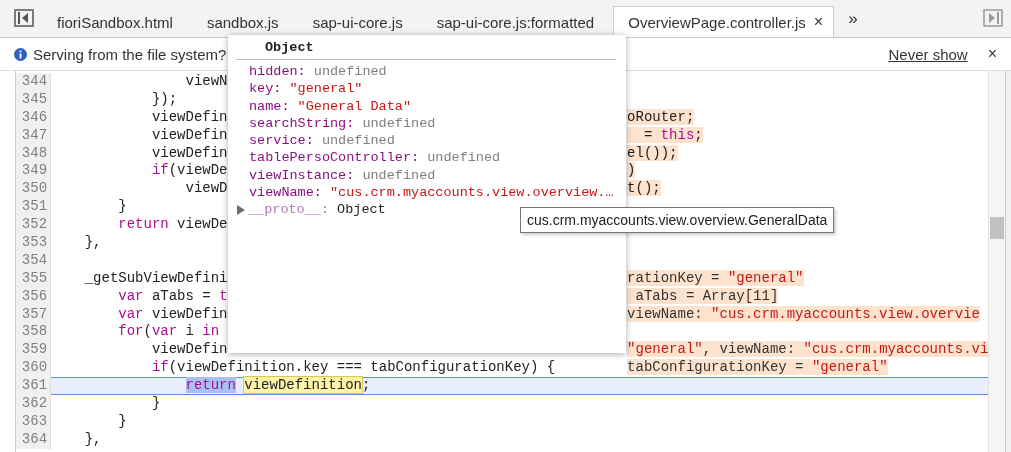 This screenshot has height=452, width=1011. What do you see at coordinates (853, 19) in the screenshot?
I see `more-tabs-button: »` at bounding box center [853, 19].